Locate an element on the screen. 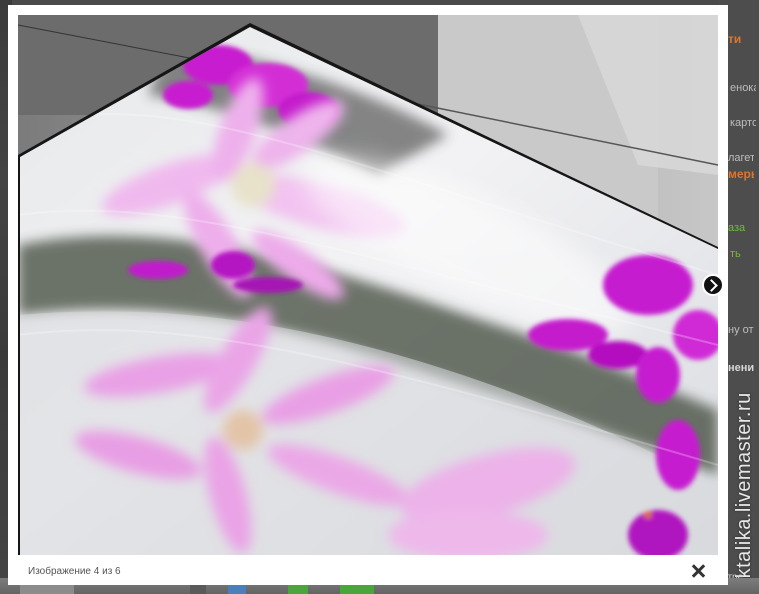 Image resolution: width=759 pixels, height=594 pixels. bg-snippet-5: меры is located at coordinates (741, 174).